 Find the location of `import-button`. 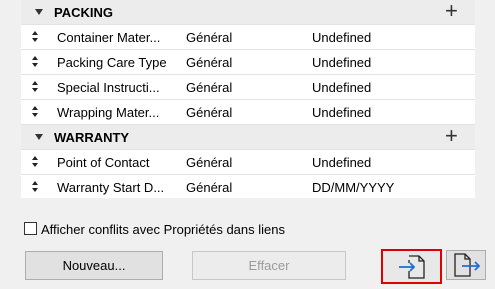

import-button is located at coordinates (411, 266).